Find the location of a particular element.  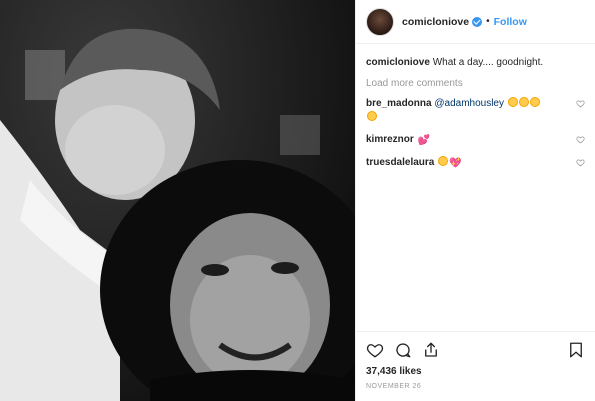

header-username: comicloniove is located at coordinates (435, 22).